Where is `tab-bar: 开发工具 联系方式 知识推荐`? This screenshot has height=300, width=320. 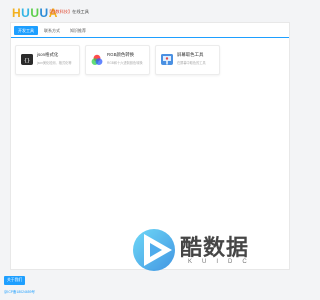 tab-bar: 开发工具 联系方式 知识推荐 is located at coordinates (150, 30).